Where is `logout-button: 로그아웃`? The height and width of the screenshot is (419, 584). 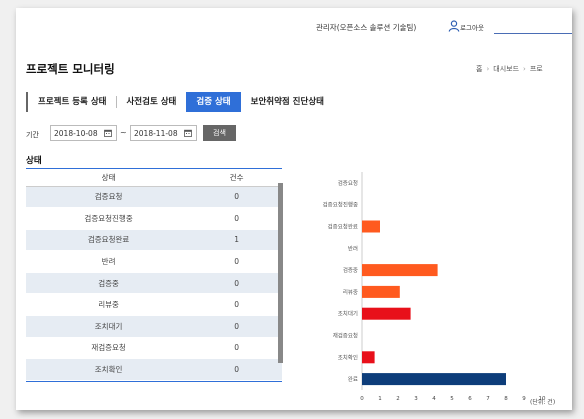 logout-button: 로그아웃 is located at coordinates (472, 27).